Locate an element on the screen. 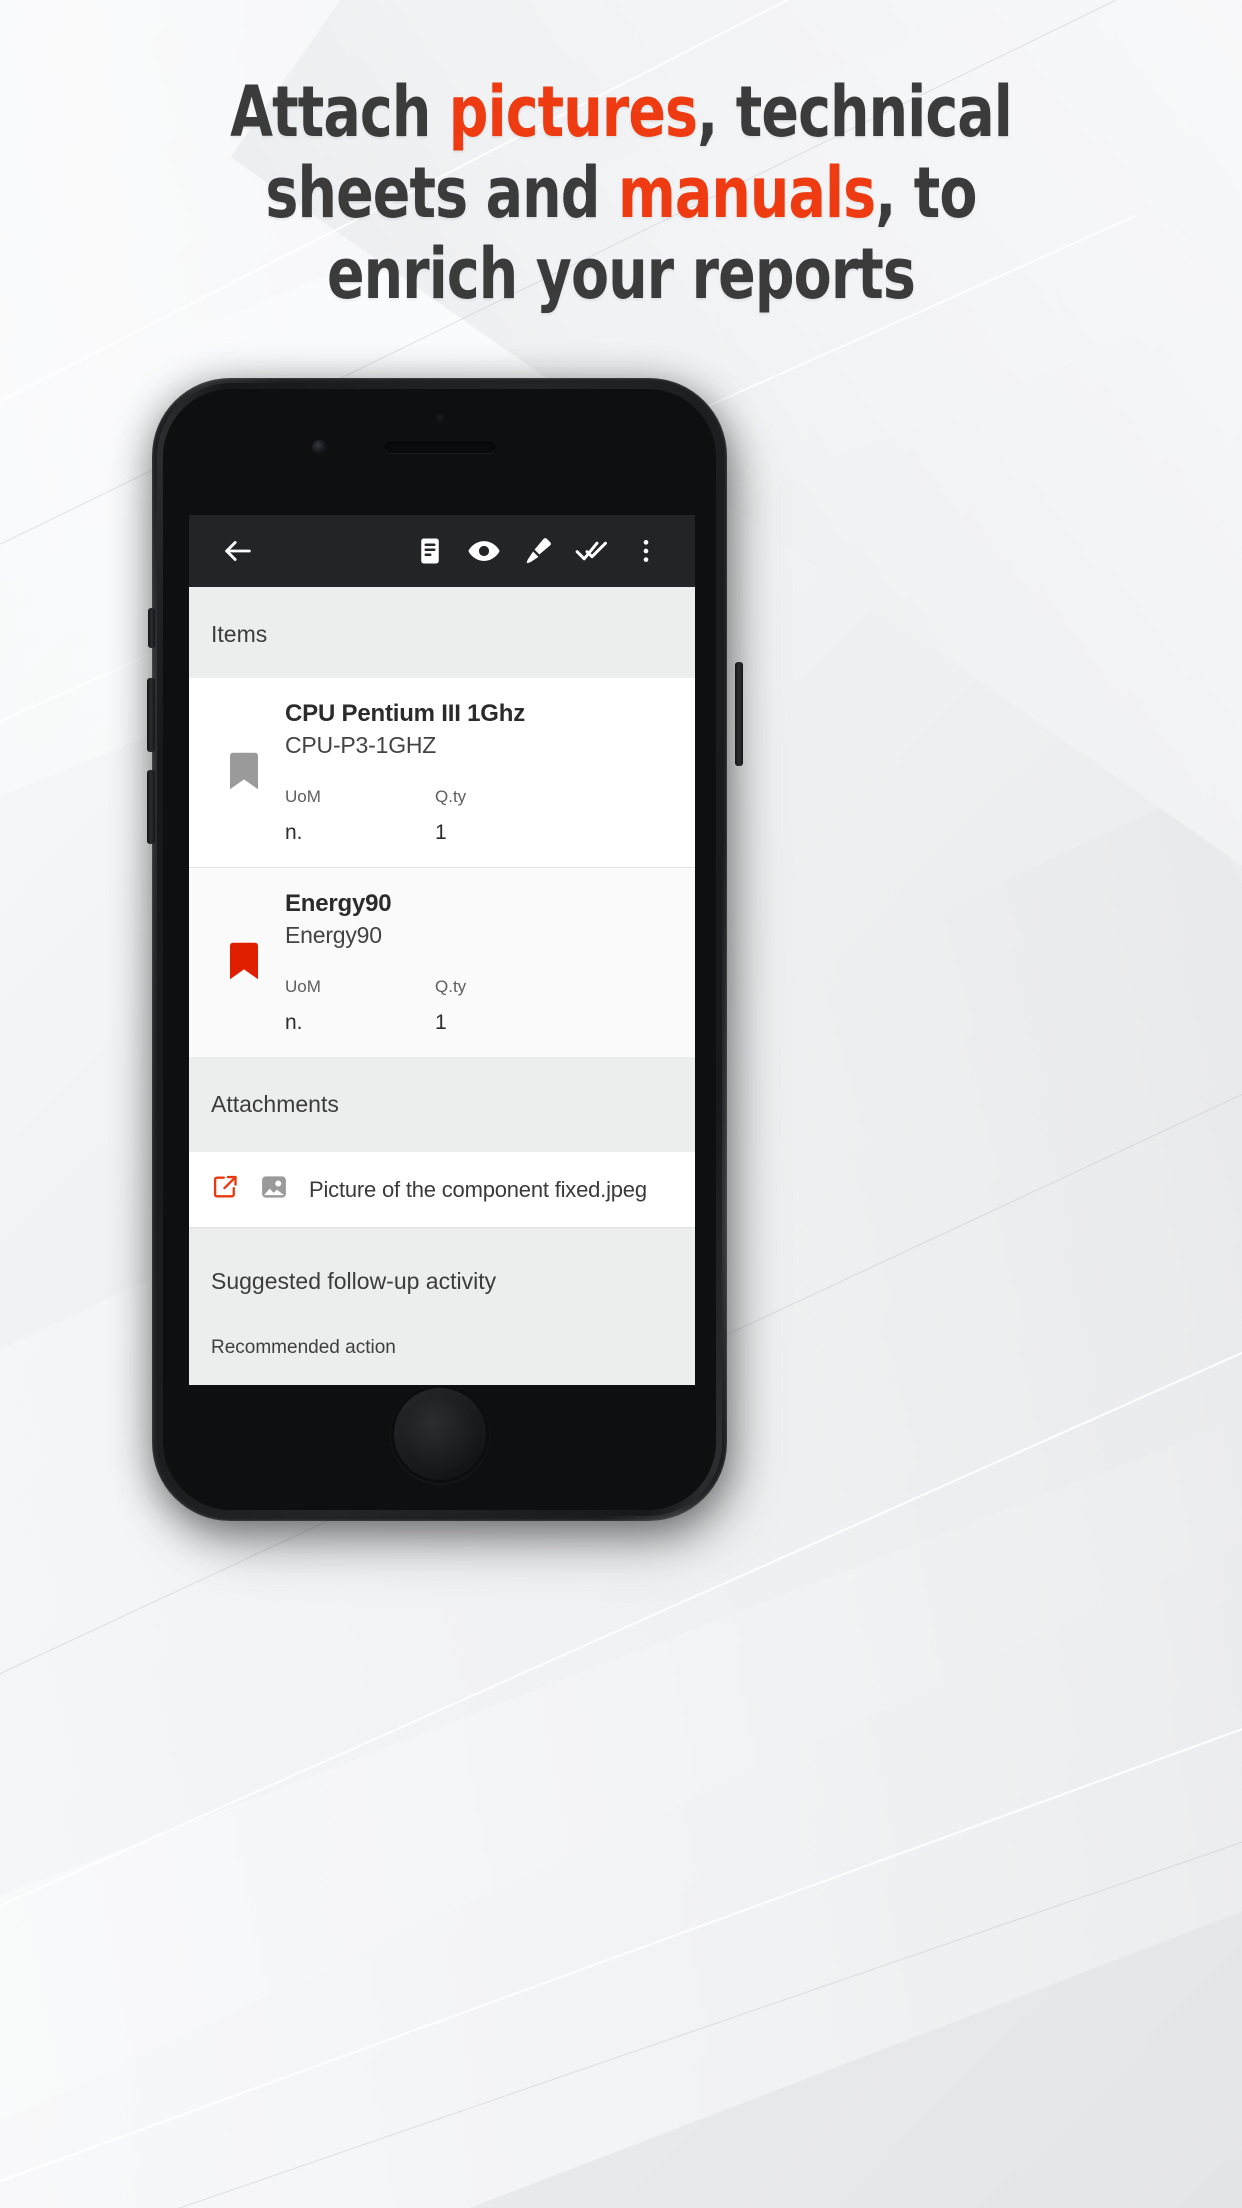  image-icon is located at coordinates (274, 1189).